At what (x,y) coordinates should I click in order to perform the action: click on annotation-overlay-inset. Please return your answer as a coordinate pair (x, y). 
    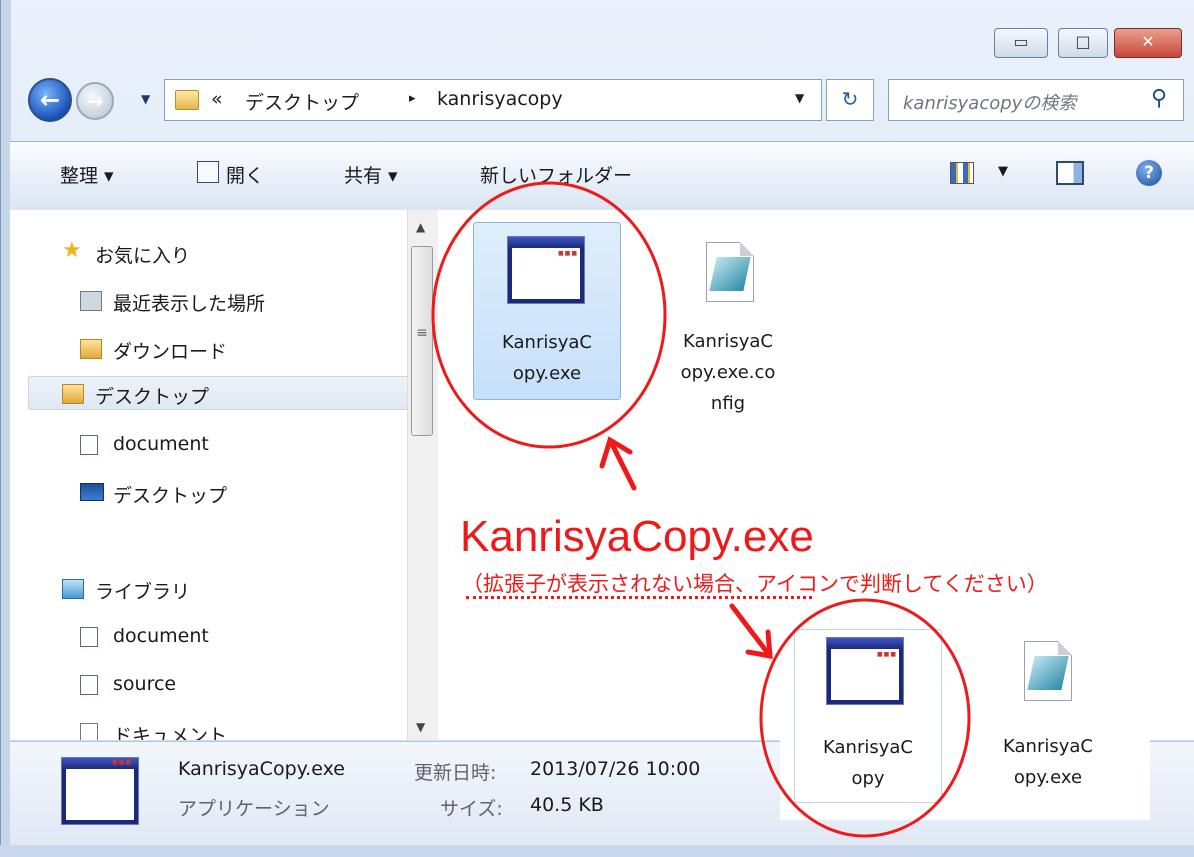
    Looking at the image, I should click on (865, 718).